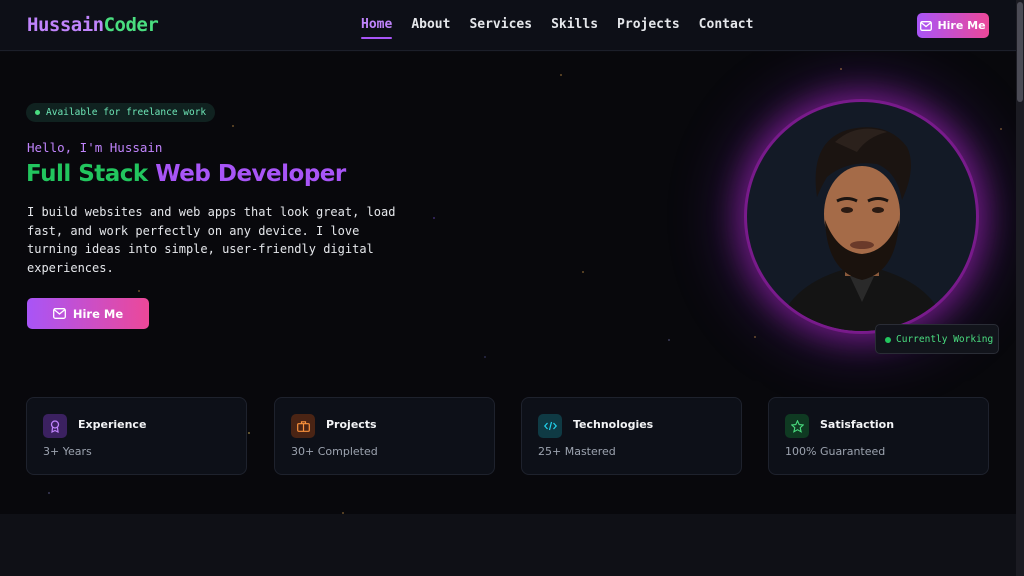 The width and height of the screenshot is (1024, 576). I want to click on logo-first: Hussain, so click(65, 25).